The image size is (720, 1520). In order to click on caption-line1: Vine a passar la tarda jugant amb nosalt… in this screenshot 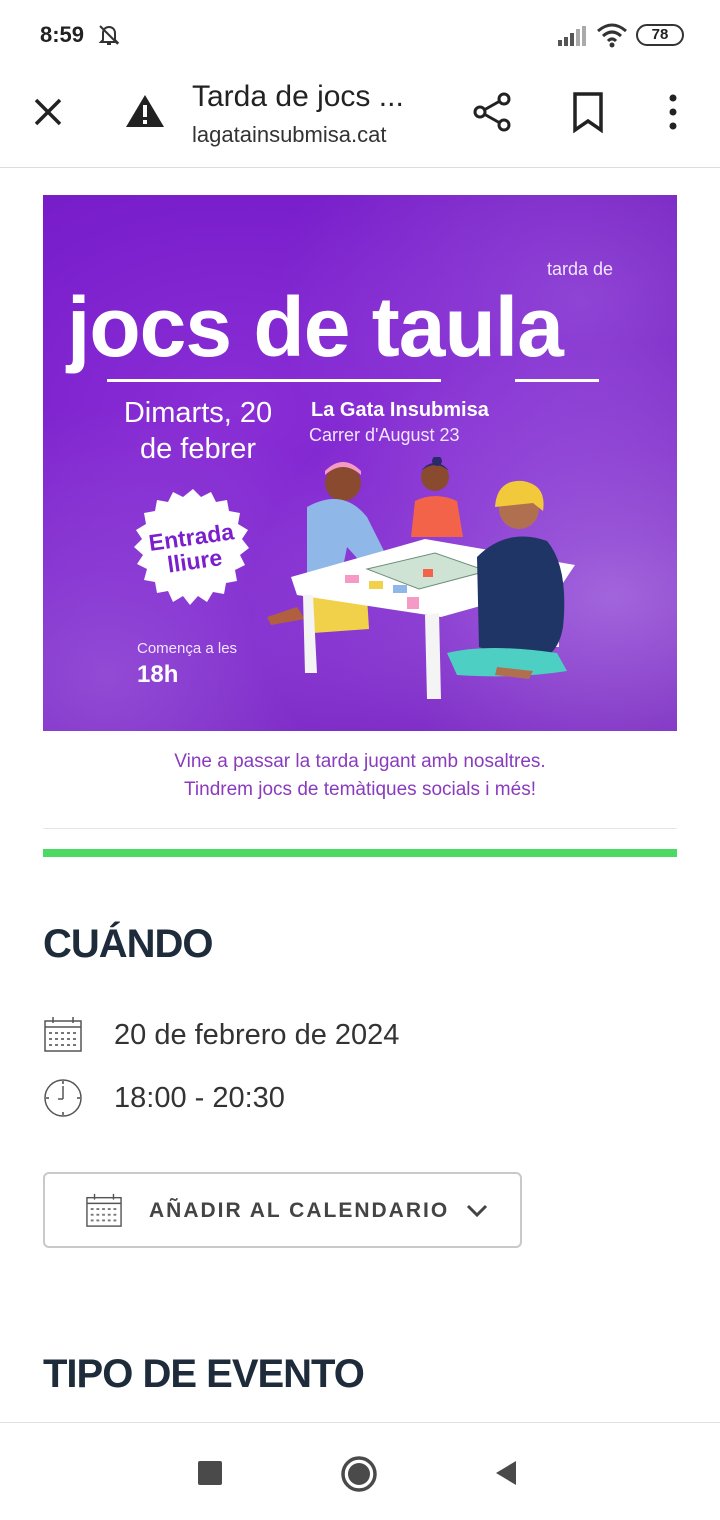, I will do `click(360, 761)`.